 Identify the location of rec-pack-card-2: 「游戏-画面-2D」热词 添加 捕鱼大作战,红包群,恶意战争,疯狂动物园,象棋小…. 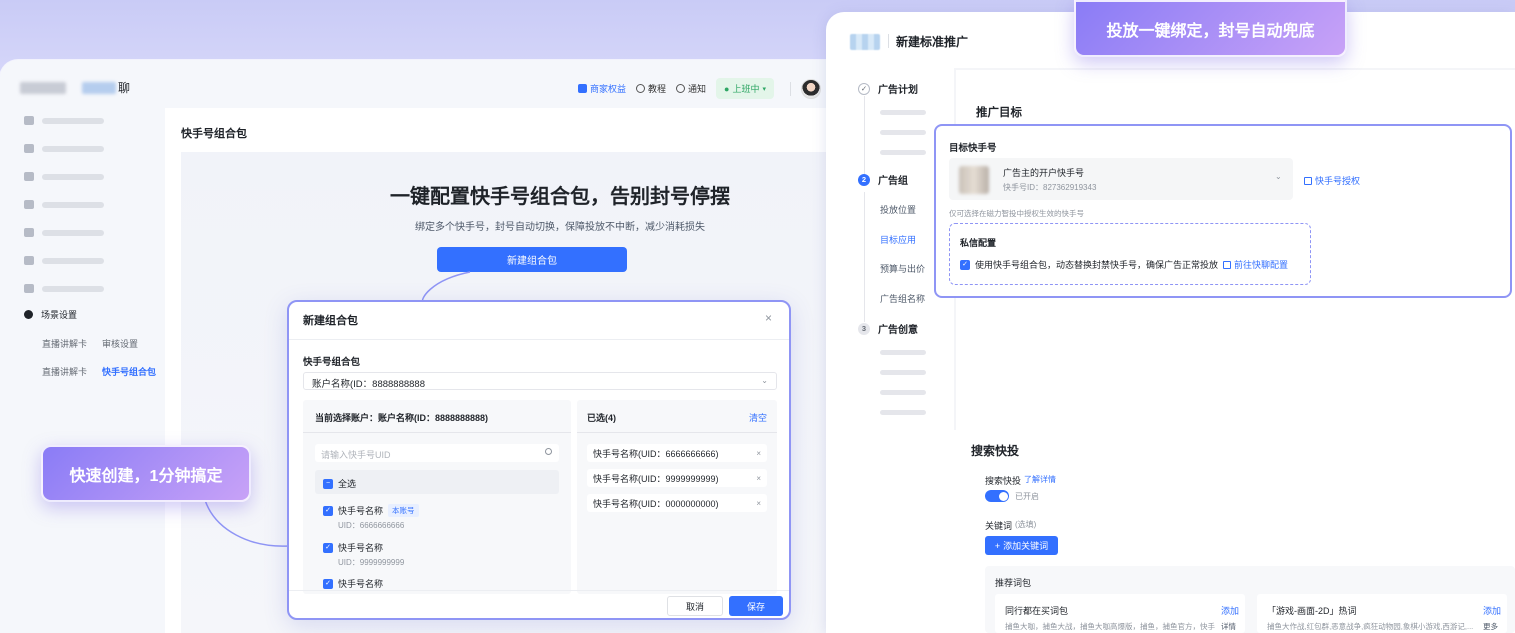
(1382, 613).